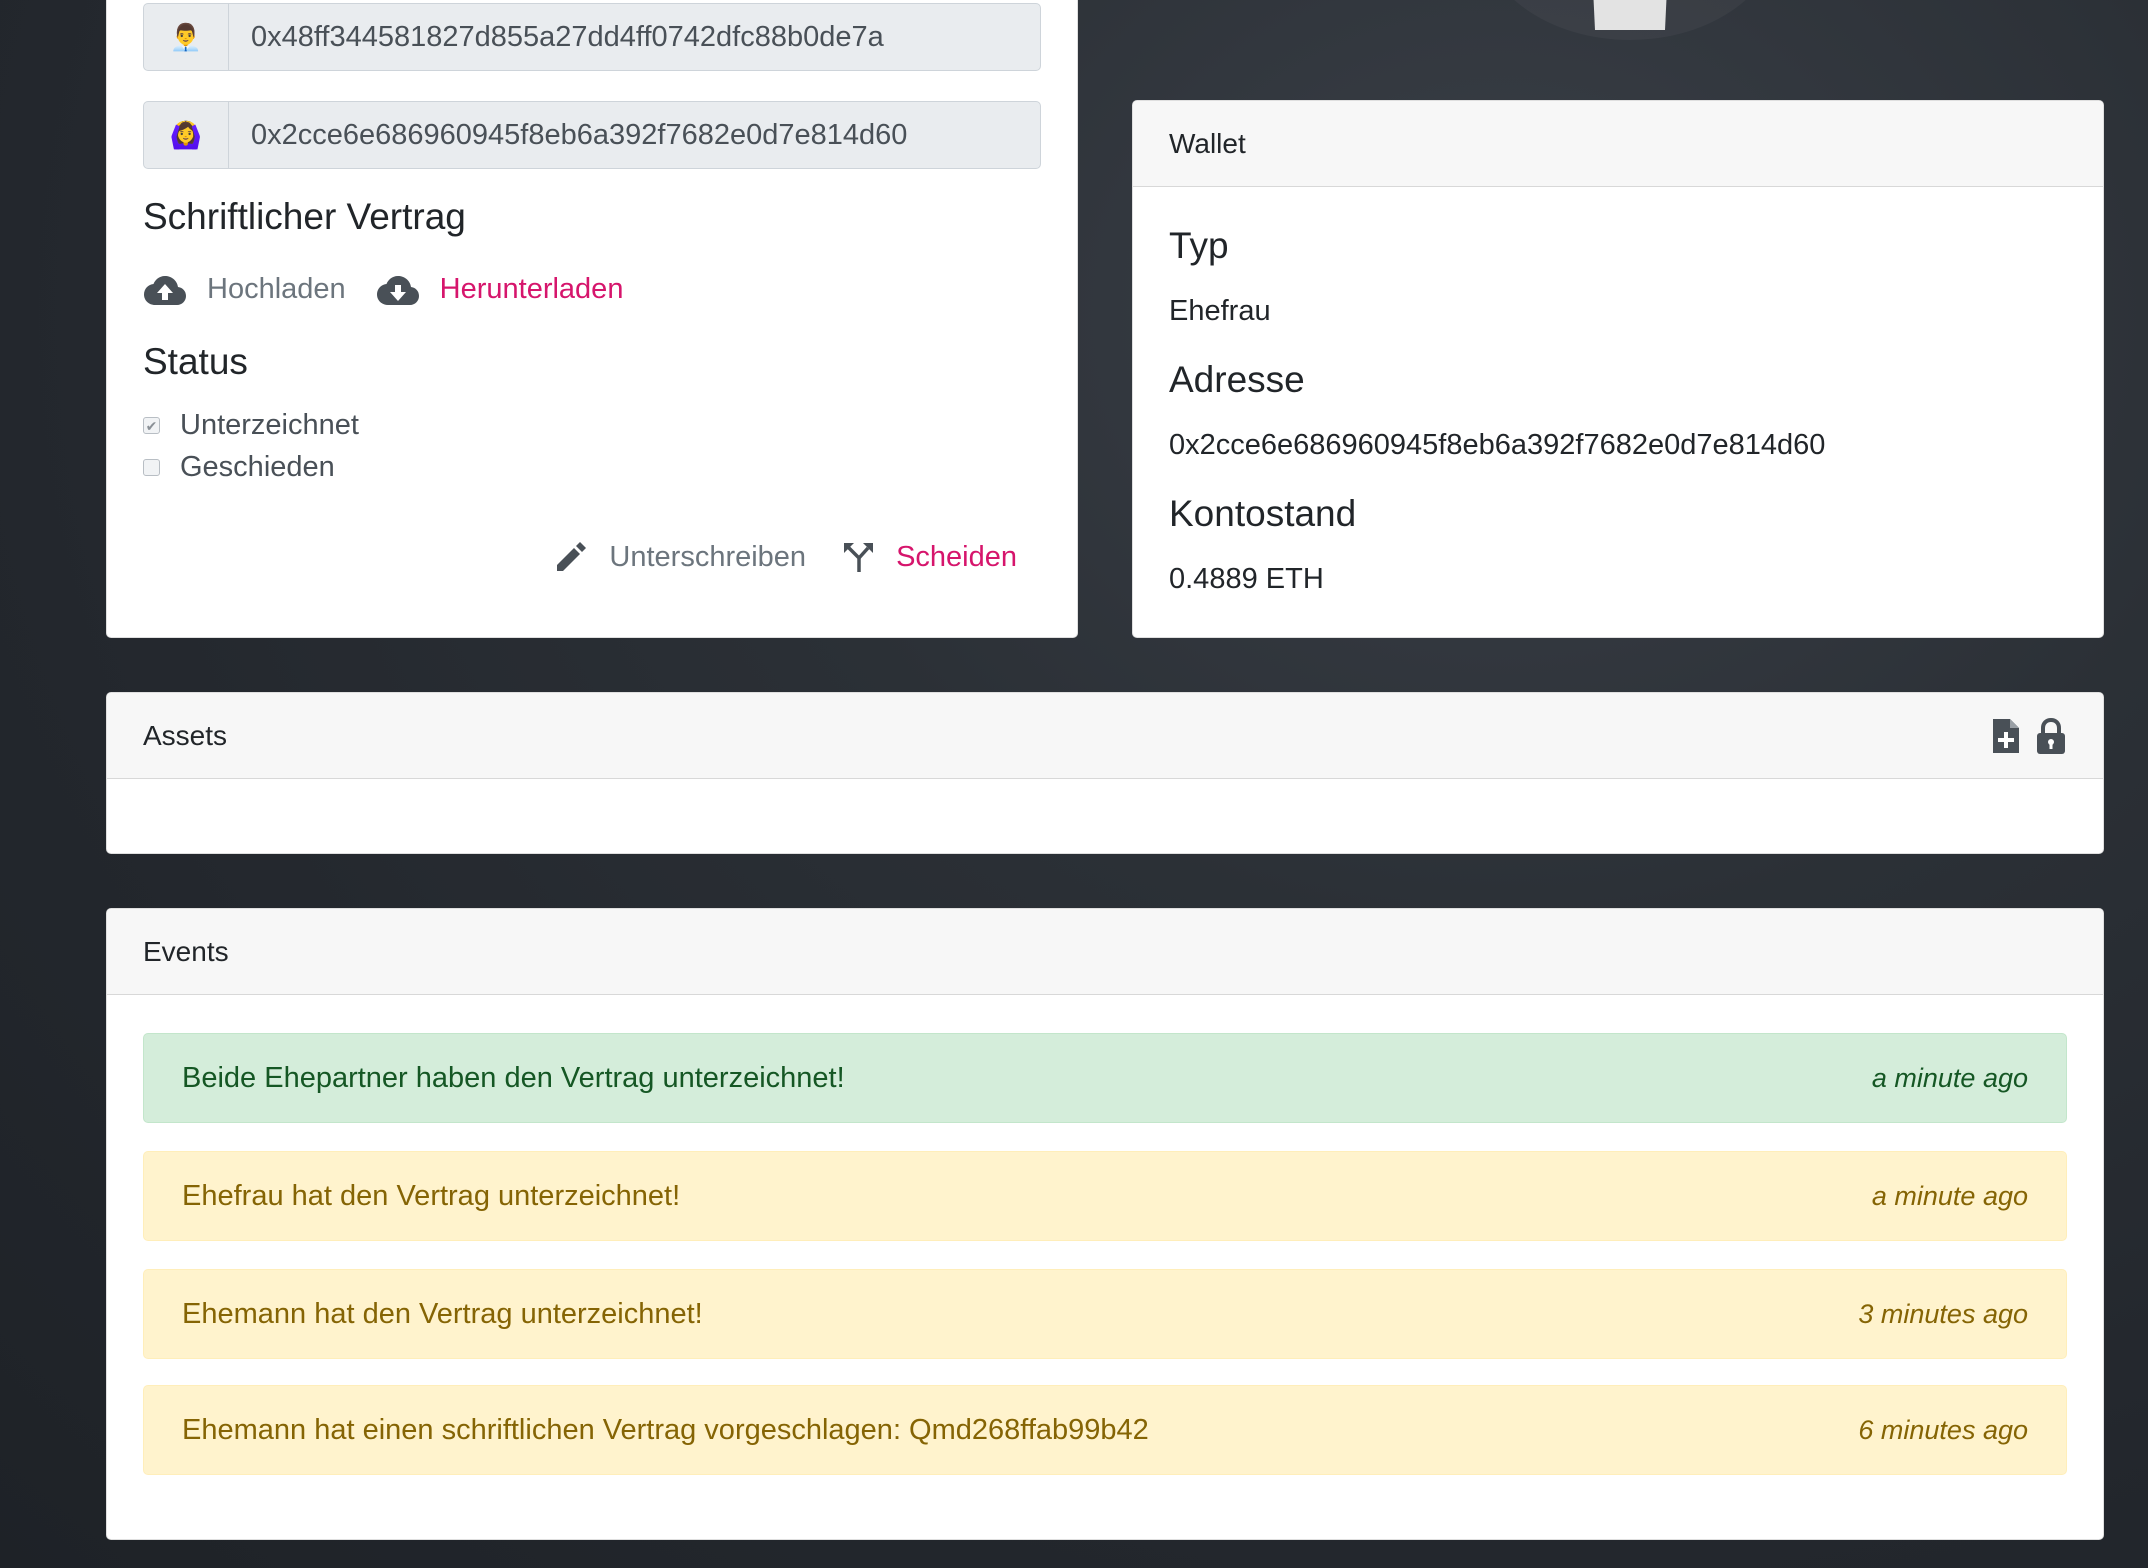 The height and width of the screenshot is (1568, 2148). I want to click on wallet-type-value: Ehefrau, so click(1220, 311).